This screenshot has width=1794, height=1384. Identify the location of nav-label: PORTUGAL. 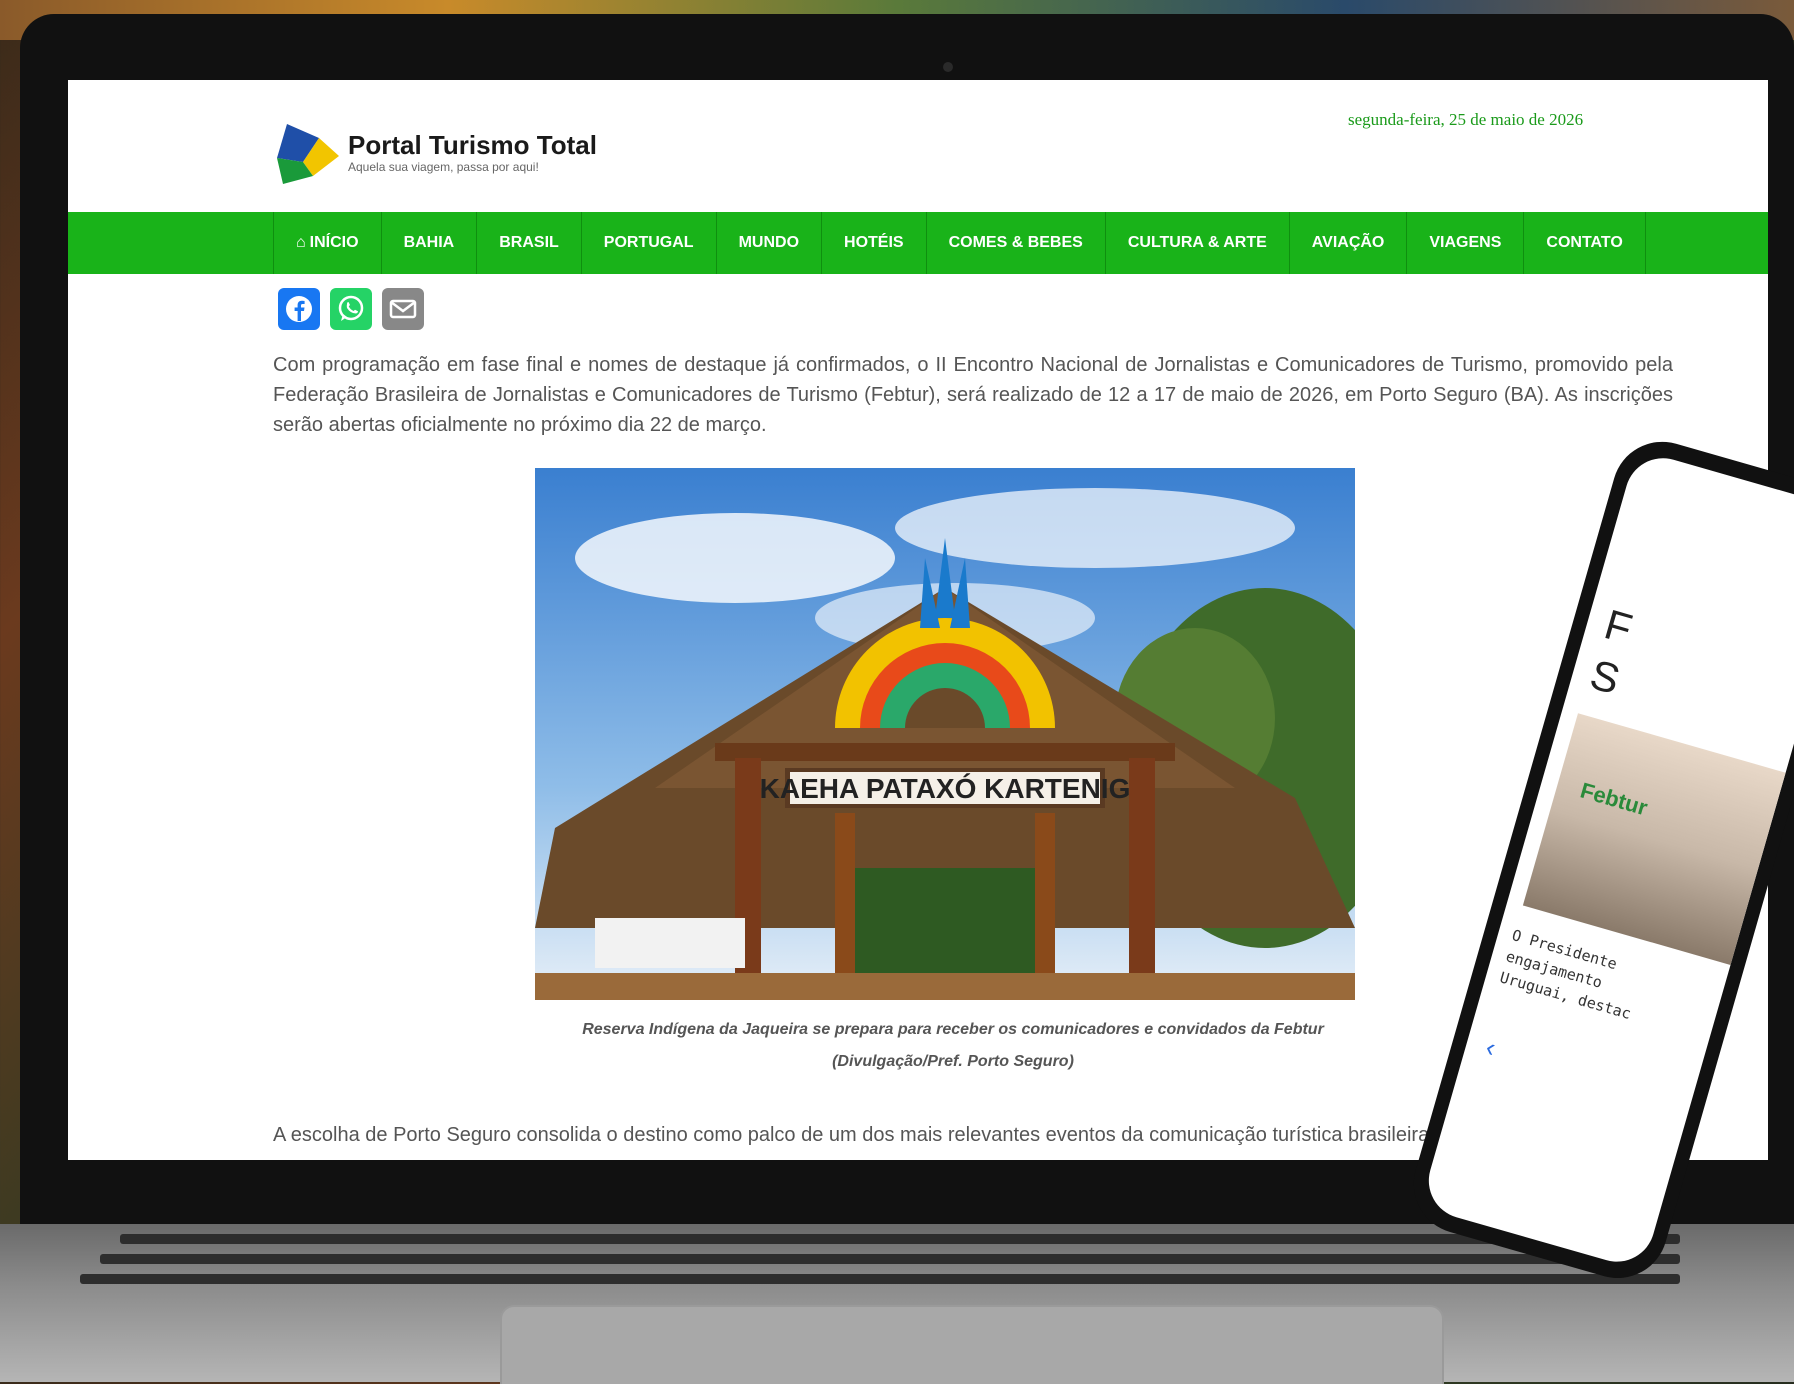
(648, 242).